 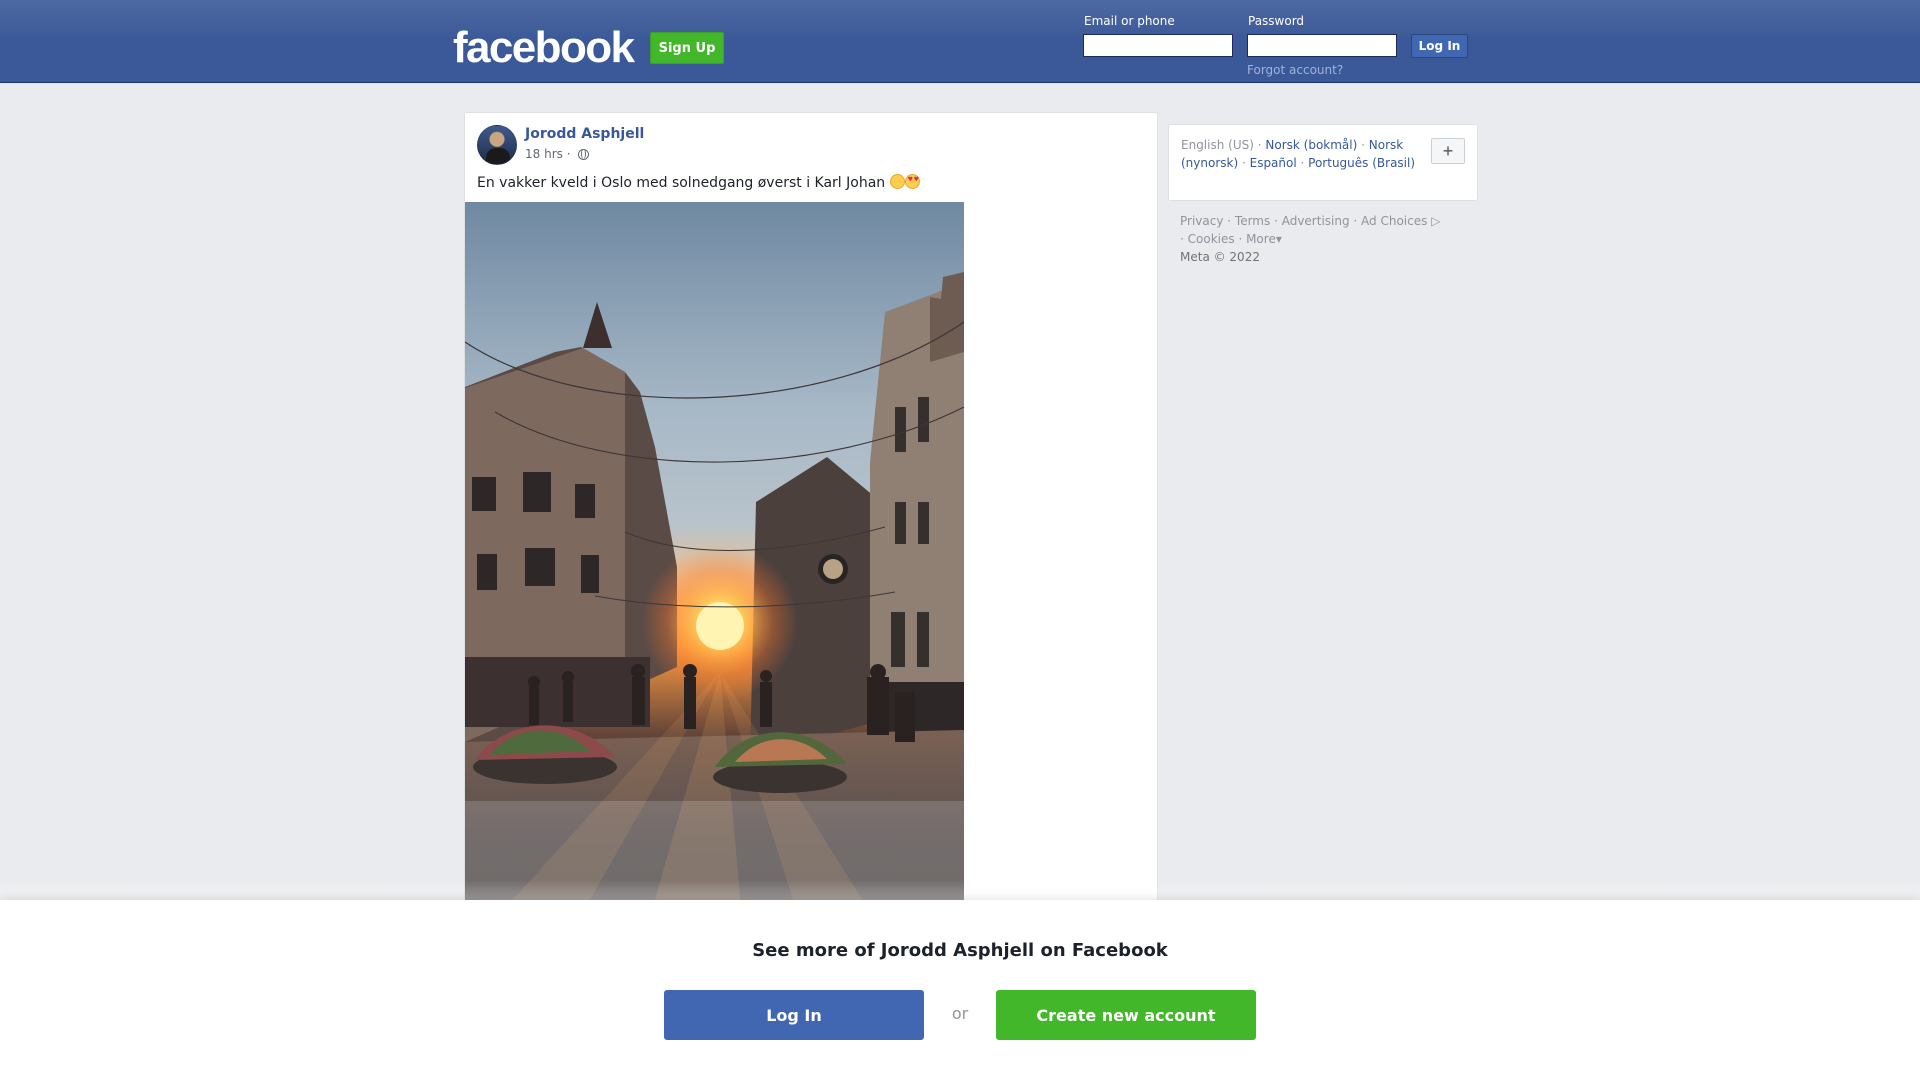 I want to click on author-avatar, so click(x=497, y=145).